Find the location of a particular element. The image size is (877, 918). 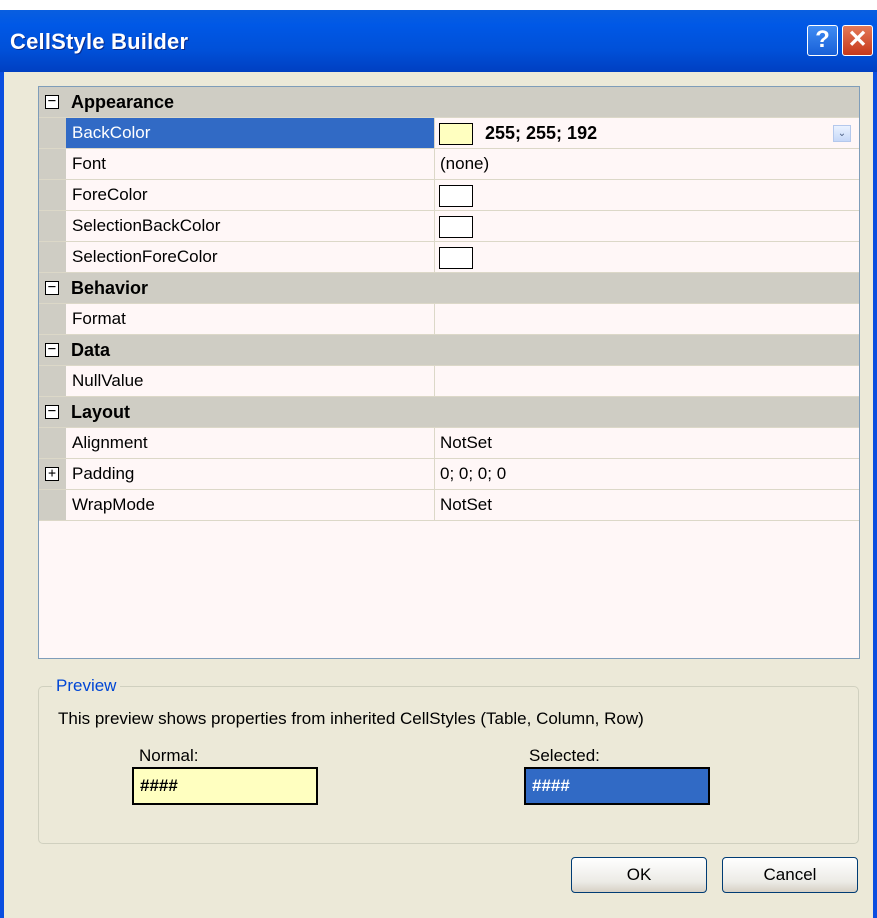

selected-label: Selected: is located at coordinates (564, 755).